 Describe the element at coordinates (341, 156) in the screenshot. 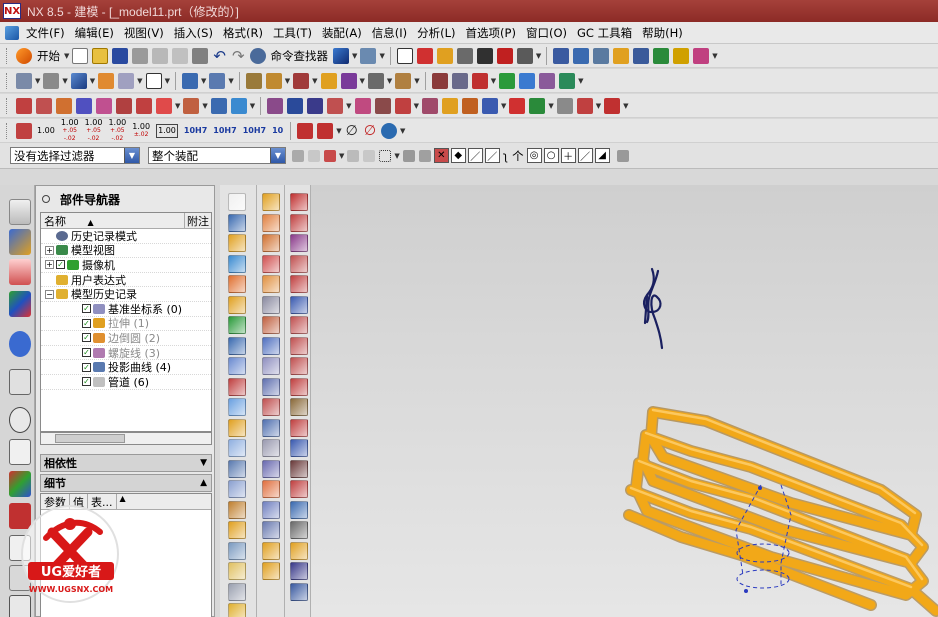

I see `snap-dropdown-icon: ▼` at that location.